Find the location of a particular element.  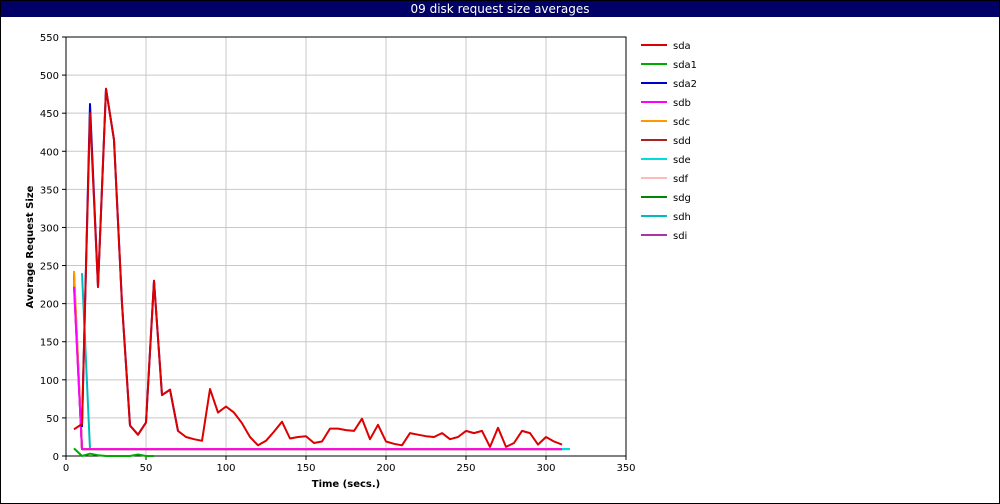

legend-label-sda2: sda2 is located at coordinates (685, 84).